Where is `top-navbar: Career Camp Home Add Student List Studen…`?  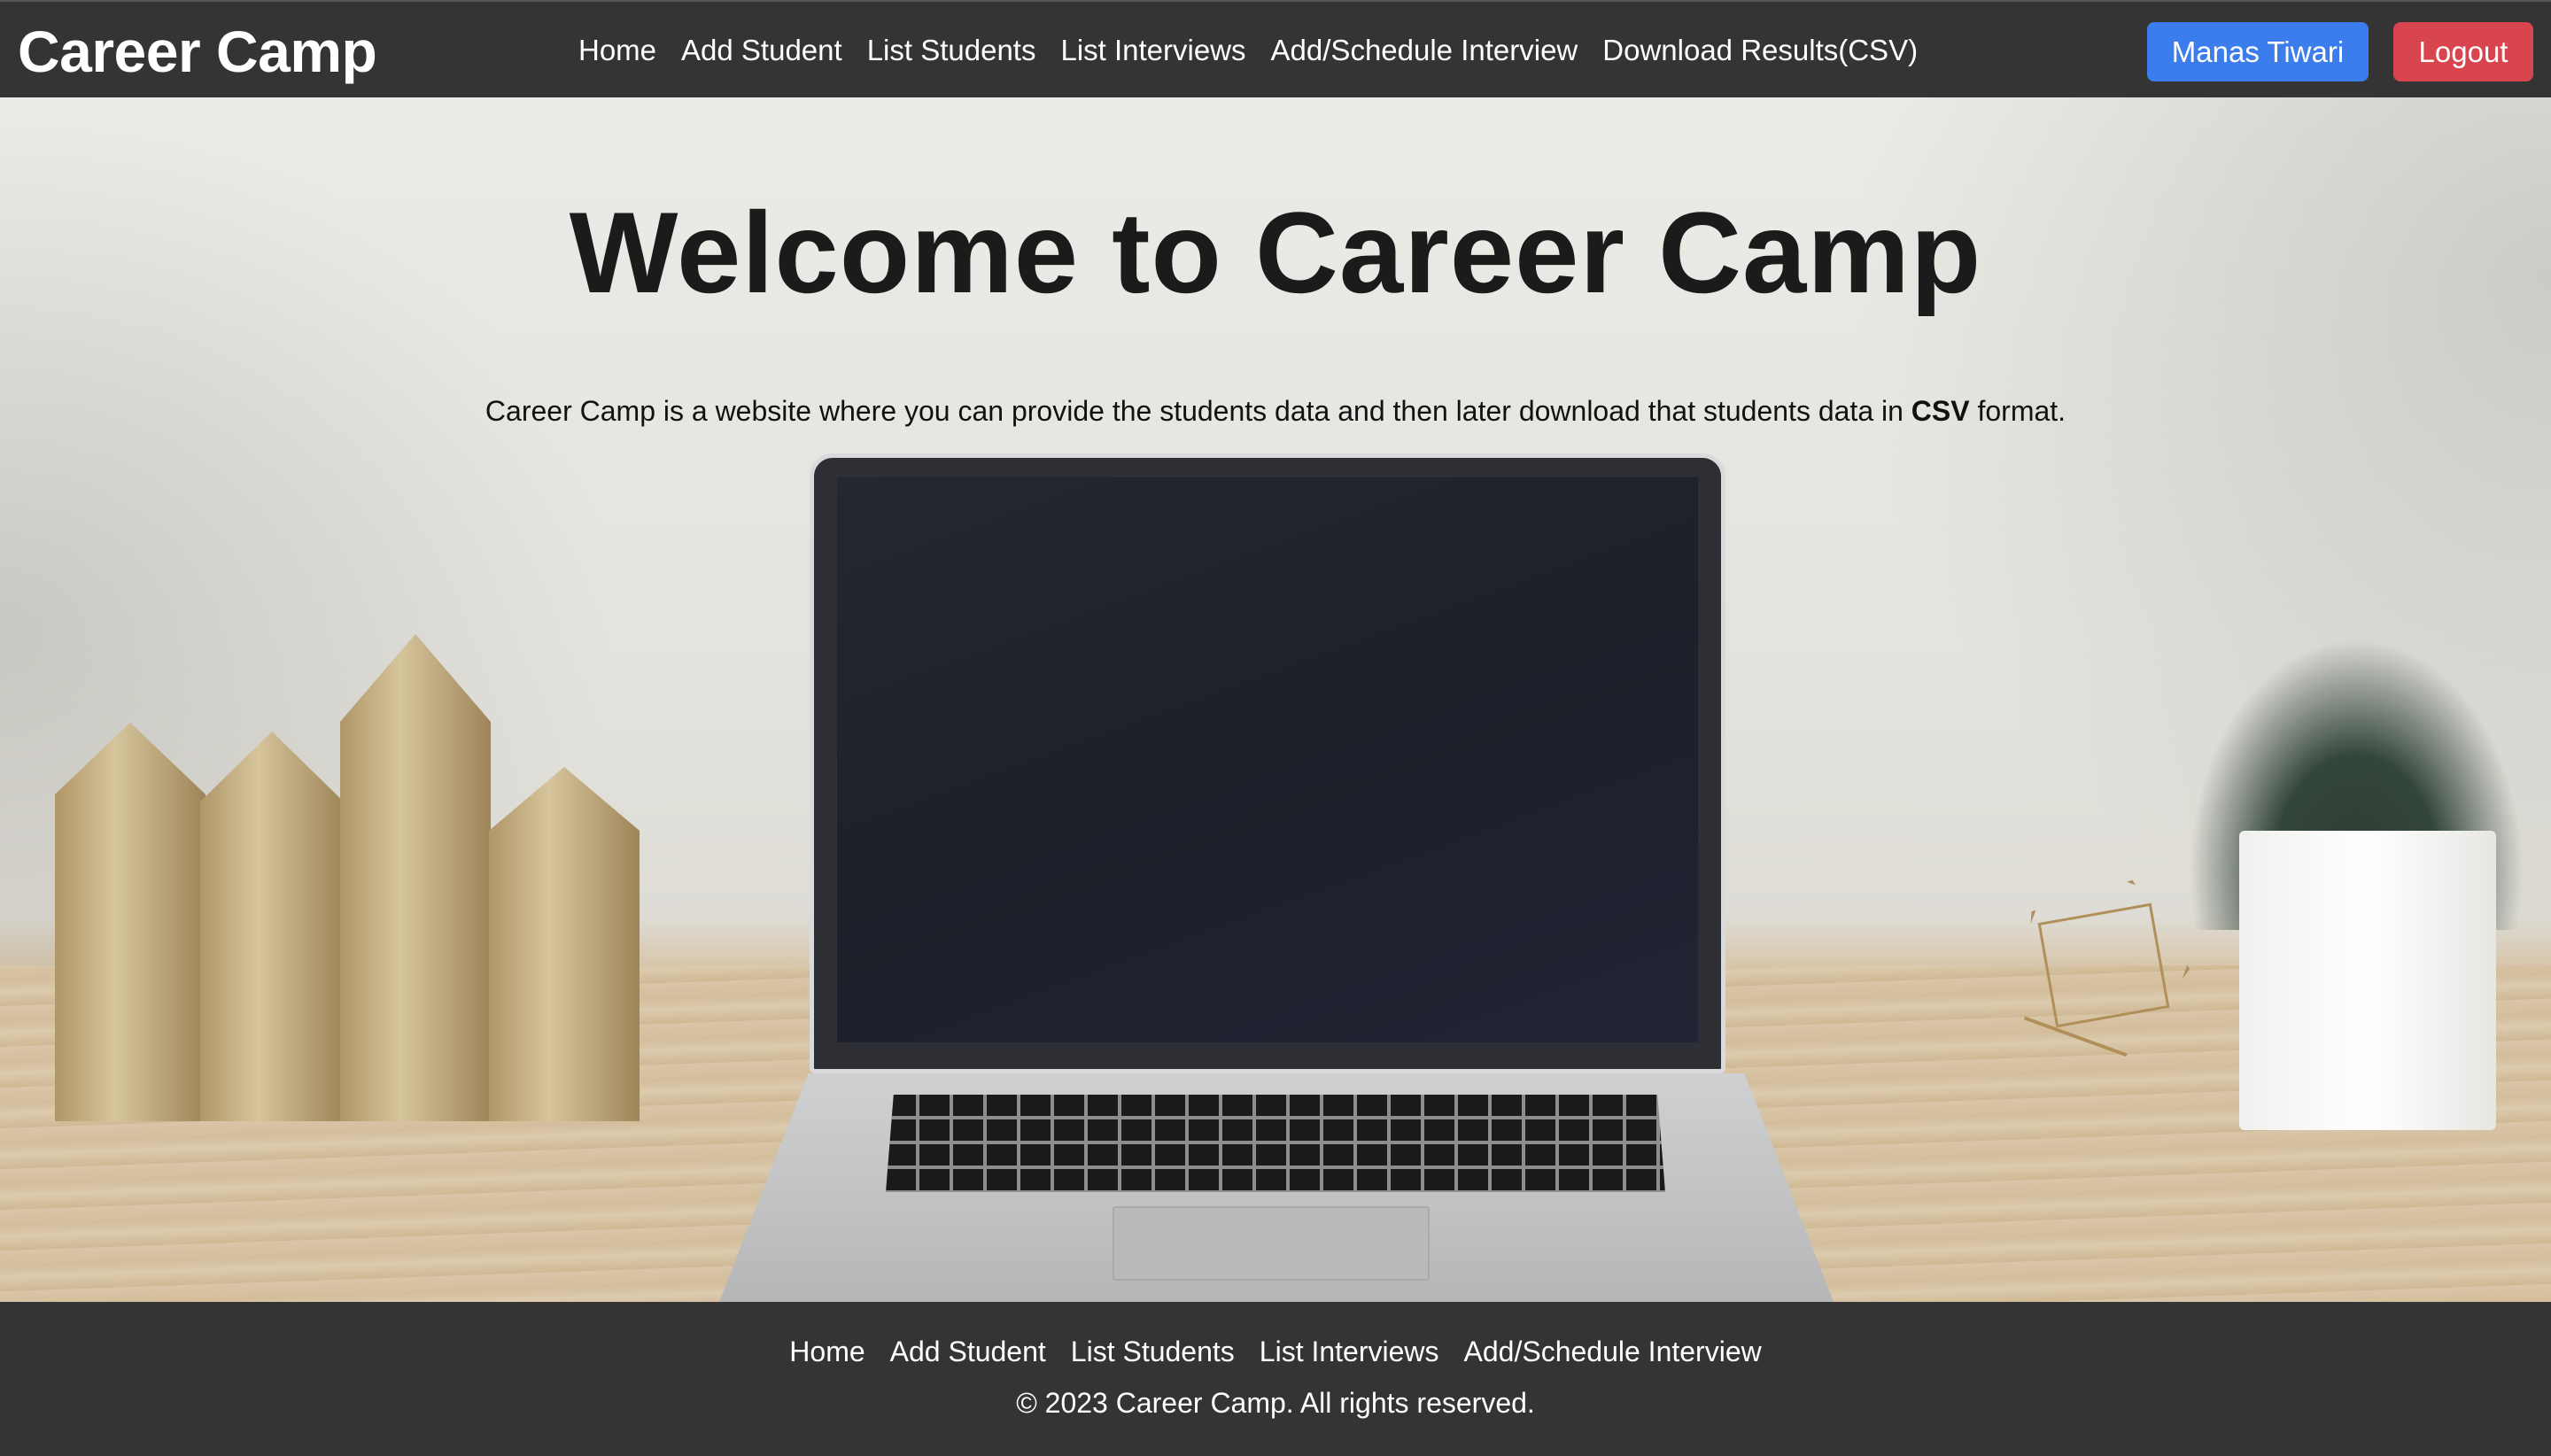 top-navbar: Career Camp Home Add Student List Studen… is located at coordinates (1275, 48).